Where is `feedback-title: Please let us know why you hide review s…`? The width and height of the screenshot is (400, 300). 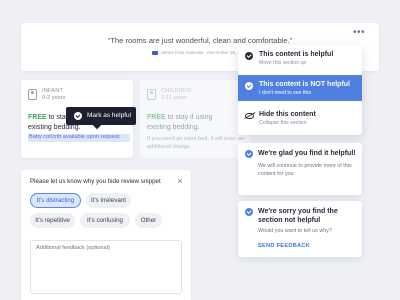
feedback-title: Please let us know why you hide review s… is located at coordinates (95, 181).